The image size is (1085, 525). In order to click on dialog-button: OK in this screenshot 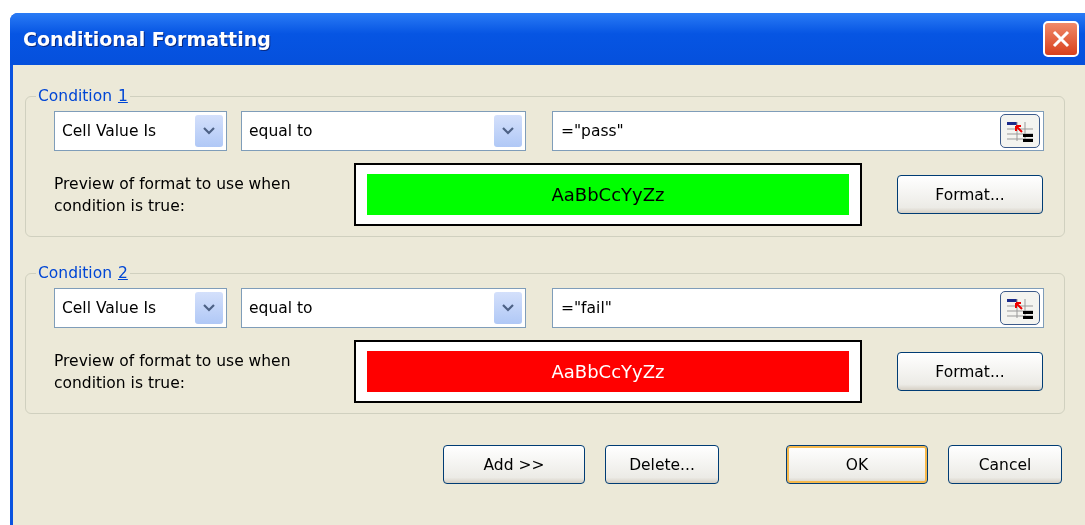, I will do `click(857, 464)`.